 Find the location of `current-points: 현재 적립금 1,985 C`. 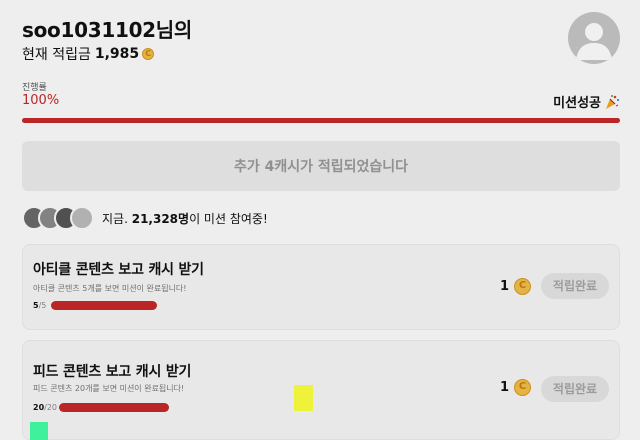

current-points: 현재 적립금 1,985 C is located at coordinates (88, 54).